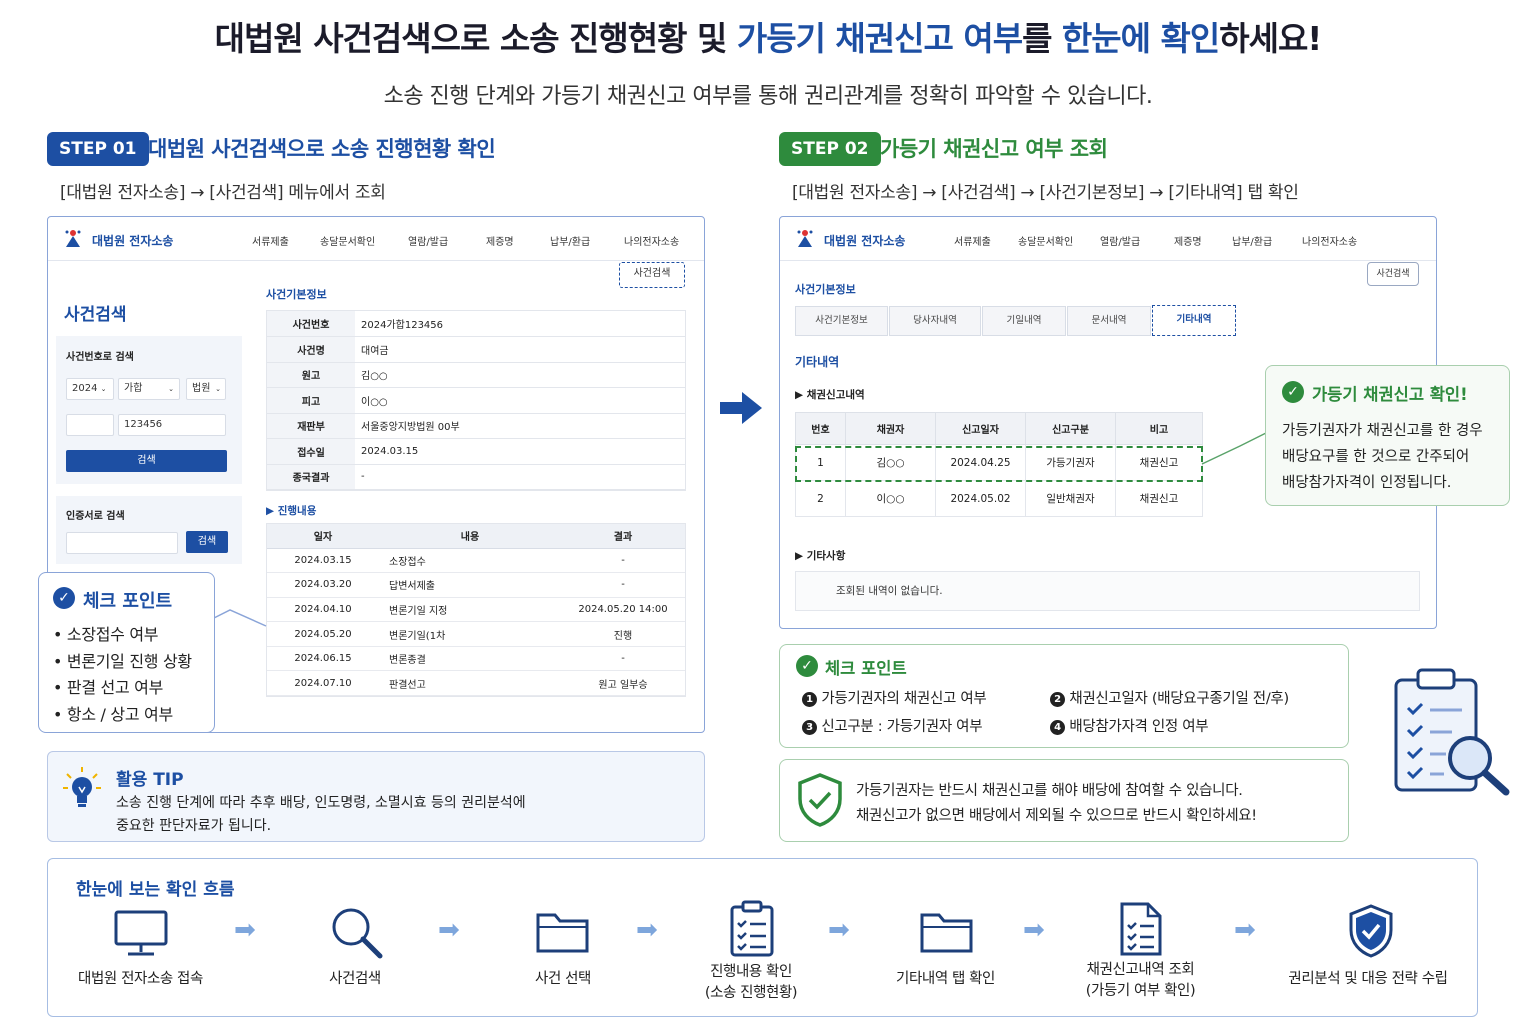  I want to click on callout-line: 배당요구를 한 것으로 간주되어, so click(1376, 457).